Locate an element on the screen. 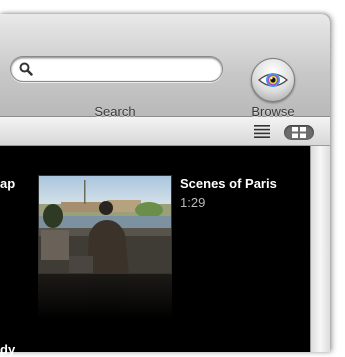 The width and height of the screenshot is (345, 357). search-icon is located at coordinates (26, 69).